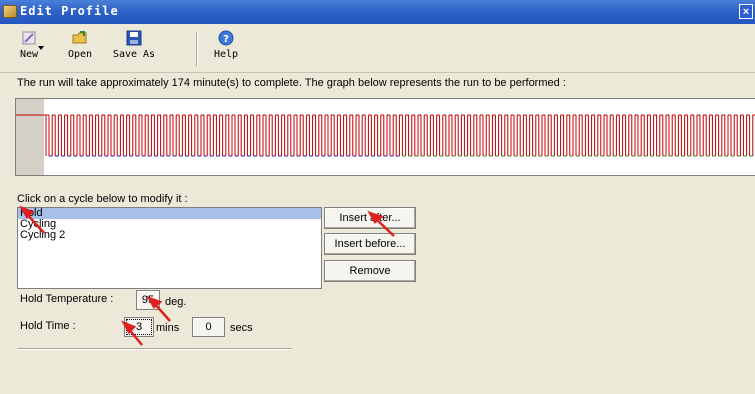 The height and width of the screenshot is (394, 755). What do you see at coordinates (746, 11) in the screenshot?
I see `close-button: ×` at bounding box center [746, 11].